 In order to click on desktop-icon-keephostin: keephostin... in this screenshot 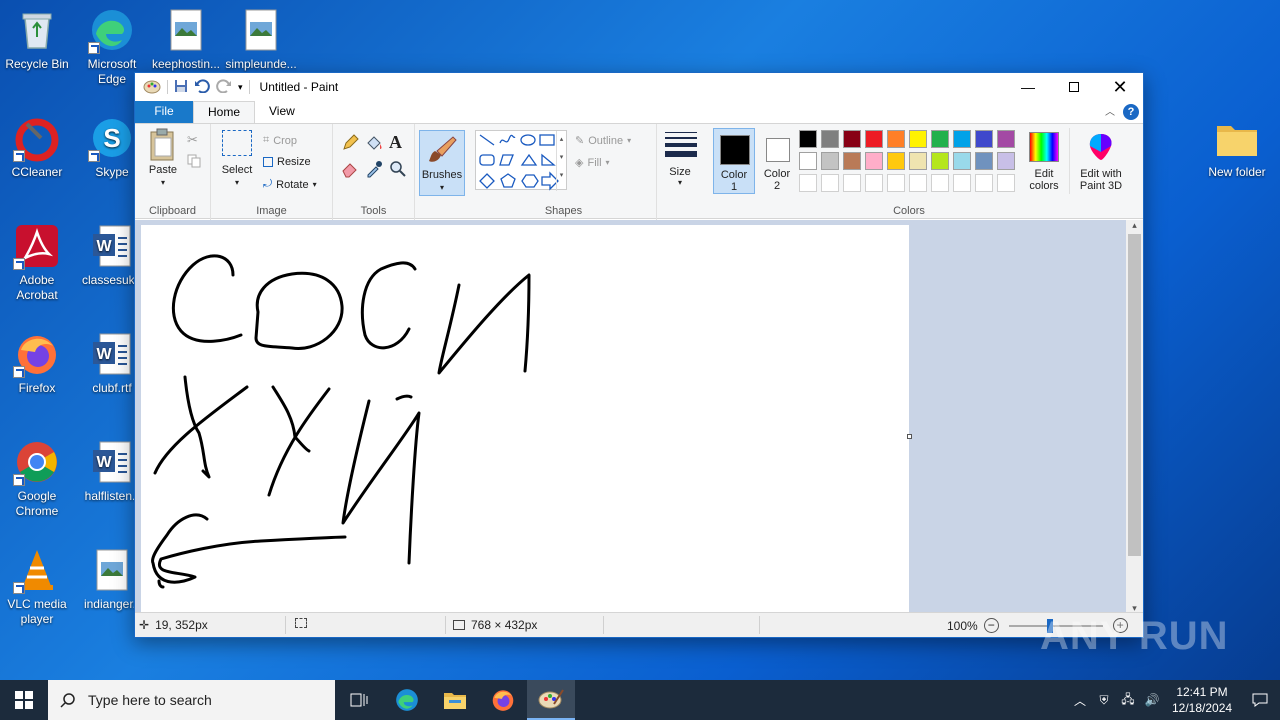, I will do `click(186, 39)`.